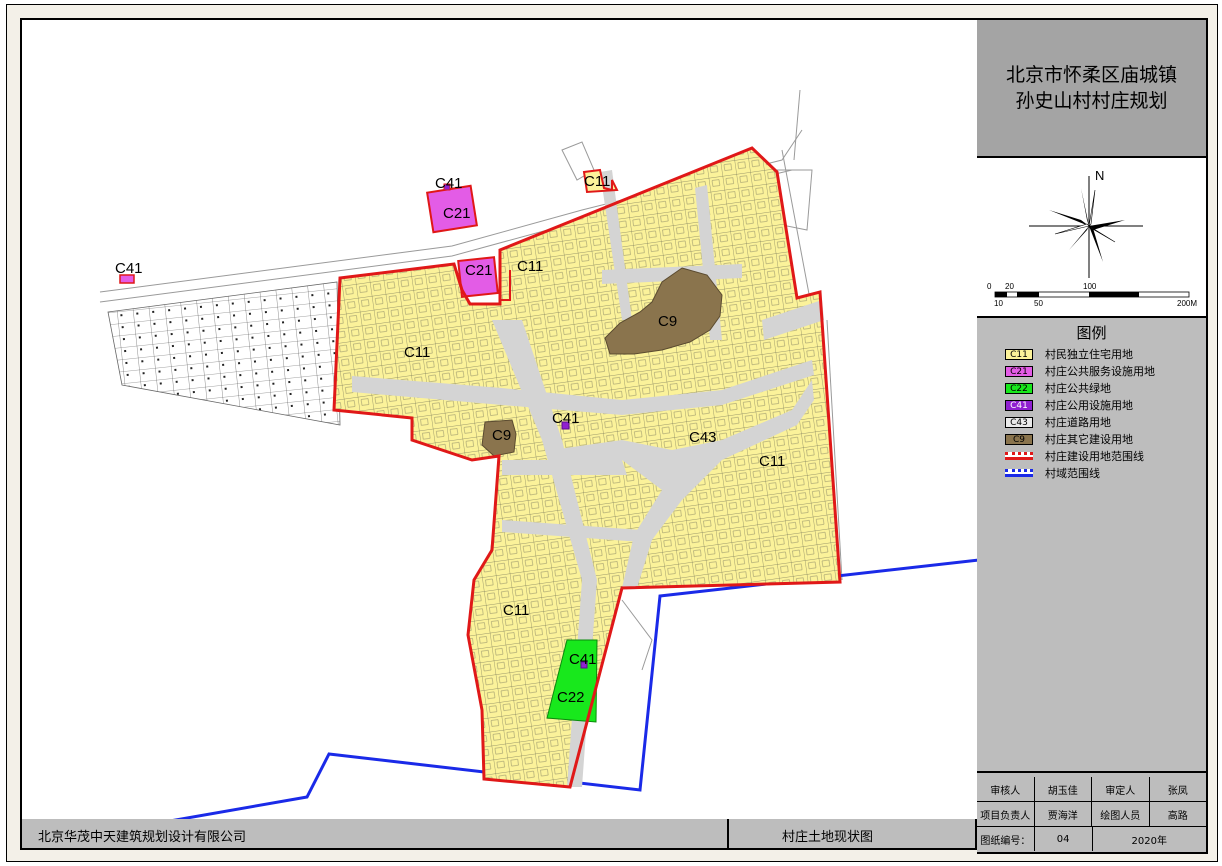 This screenshot has width=1222, height=866. I want to click on drawing-number-label: 图纸编号：, so click(1006, 839).